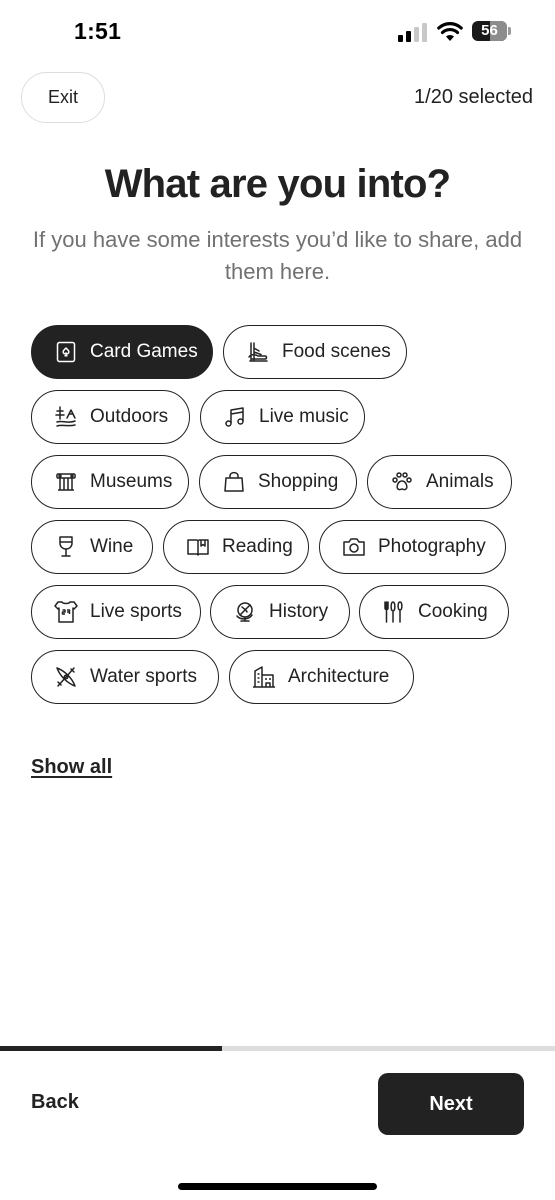  Describe the element at coordinates (450, 31) in the screenshot. I see `wifi-icon` at that location.